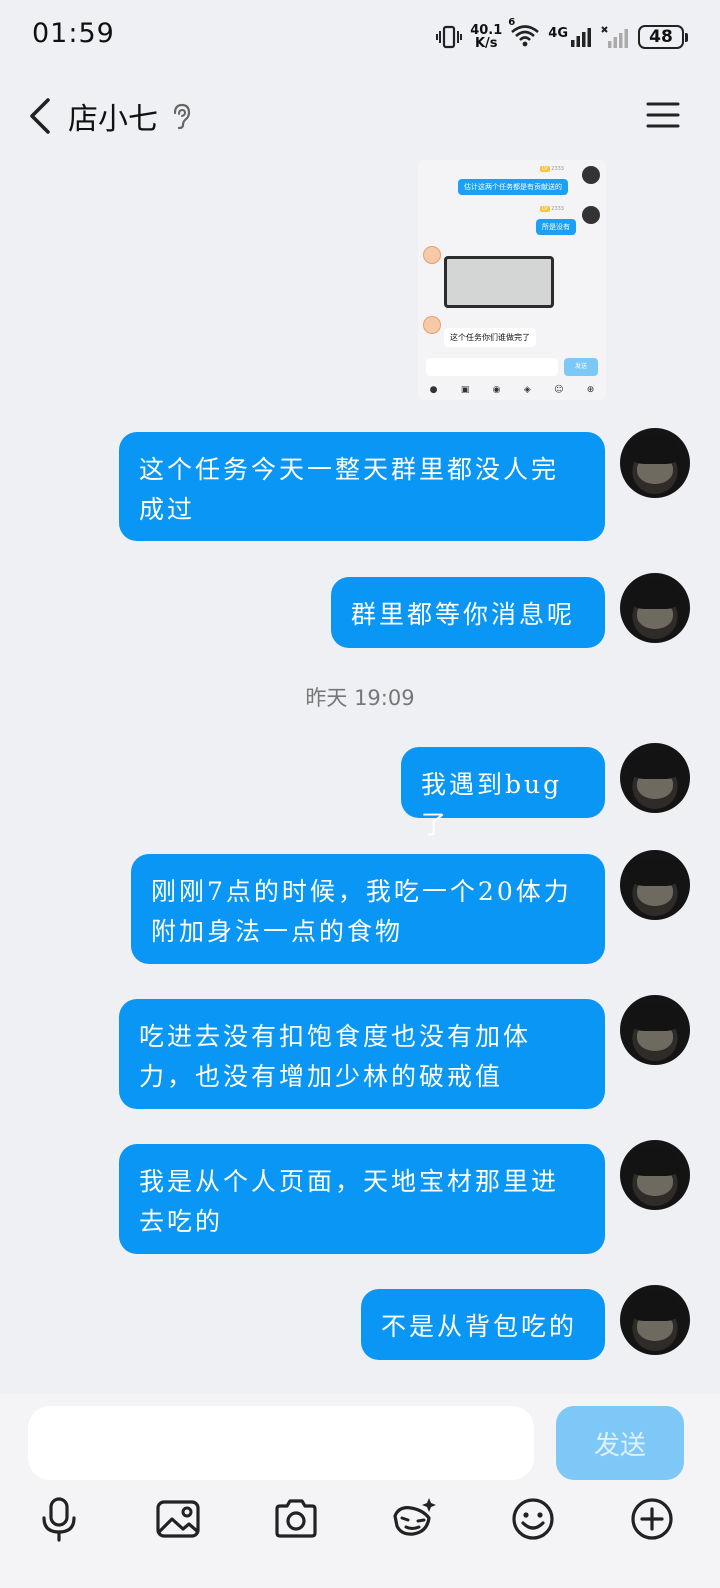  I want to click on message-bubble: 这个任务今天一整天群里都没人完成过, so click(362, 486).